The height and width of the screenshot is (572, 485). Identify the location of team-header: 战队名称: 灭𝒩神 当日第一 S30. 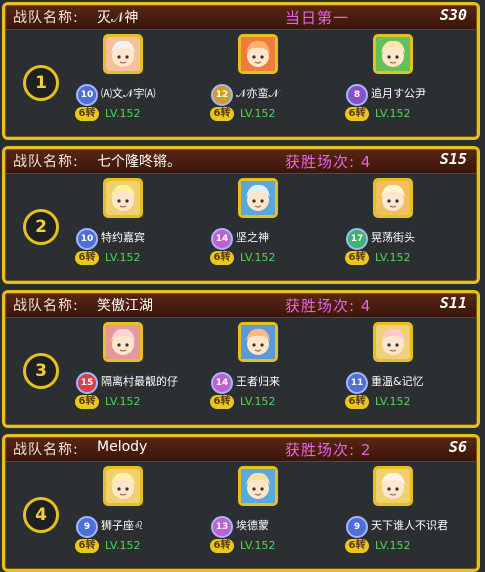
(241, 17).